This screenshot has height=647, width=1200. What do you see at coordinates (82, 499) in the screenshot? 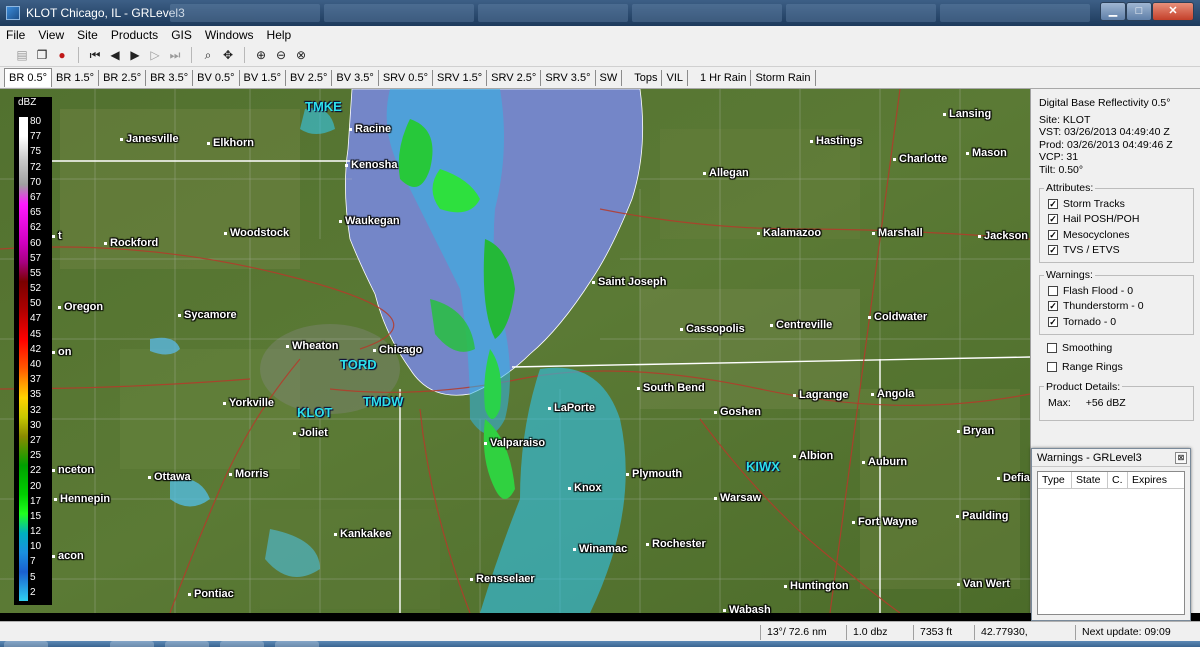
I see `city-label: Hennepin` at bounding box center [82, 499].